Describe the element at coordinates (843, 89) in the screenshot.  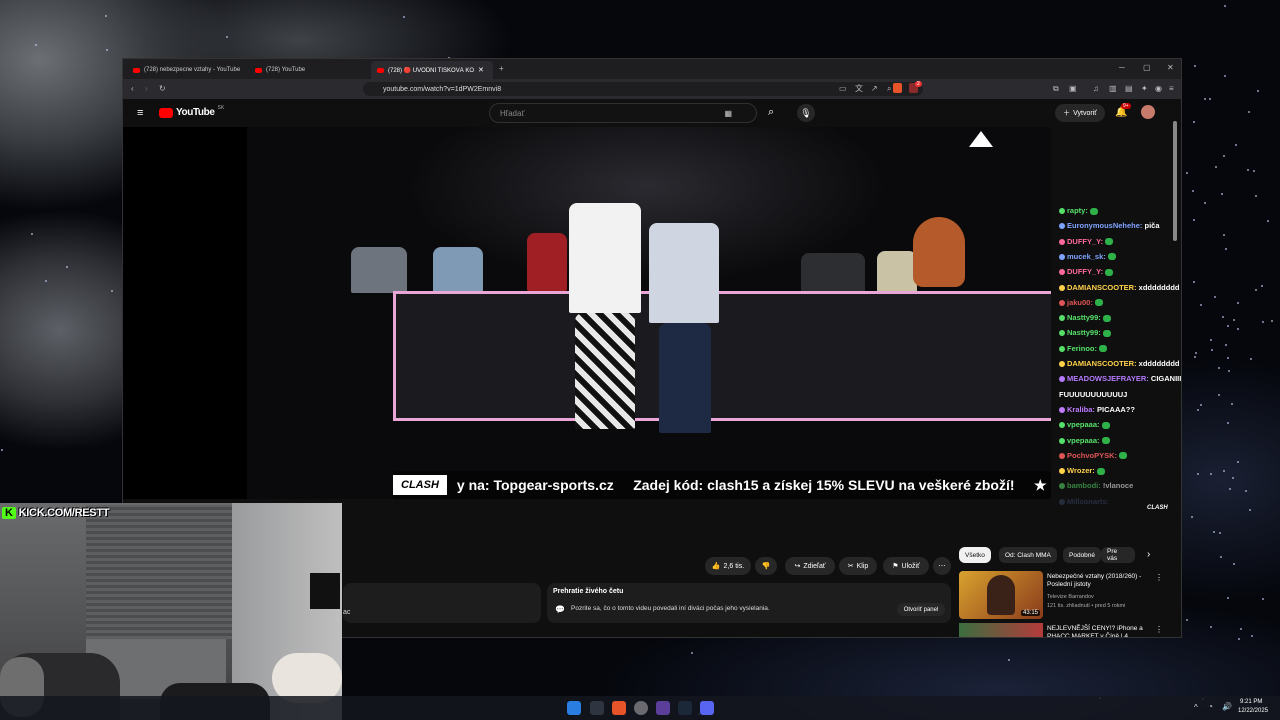
I see `cast-icon: ▭` at that location.